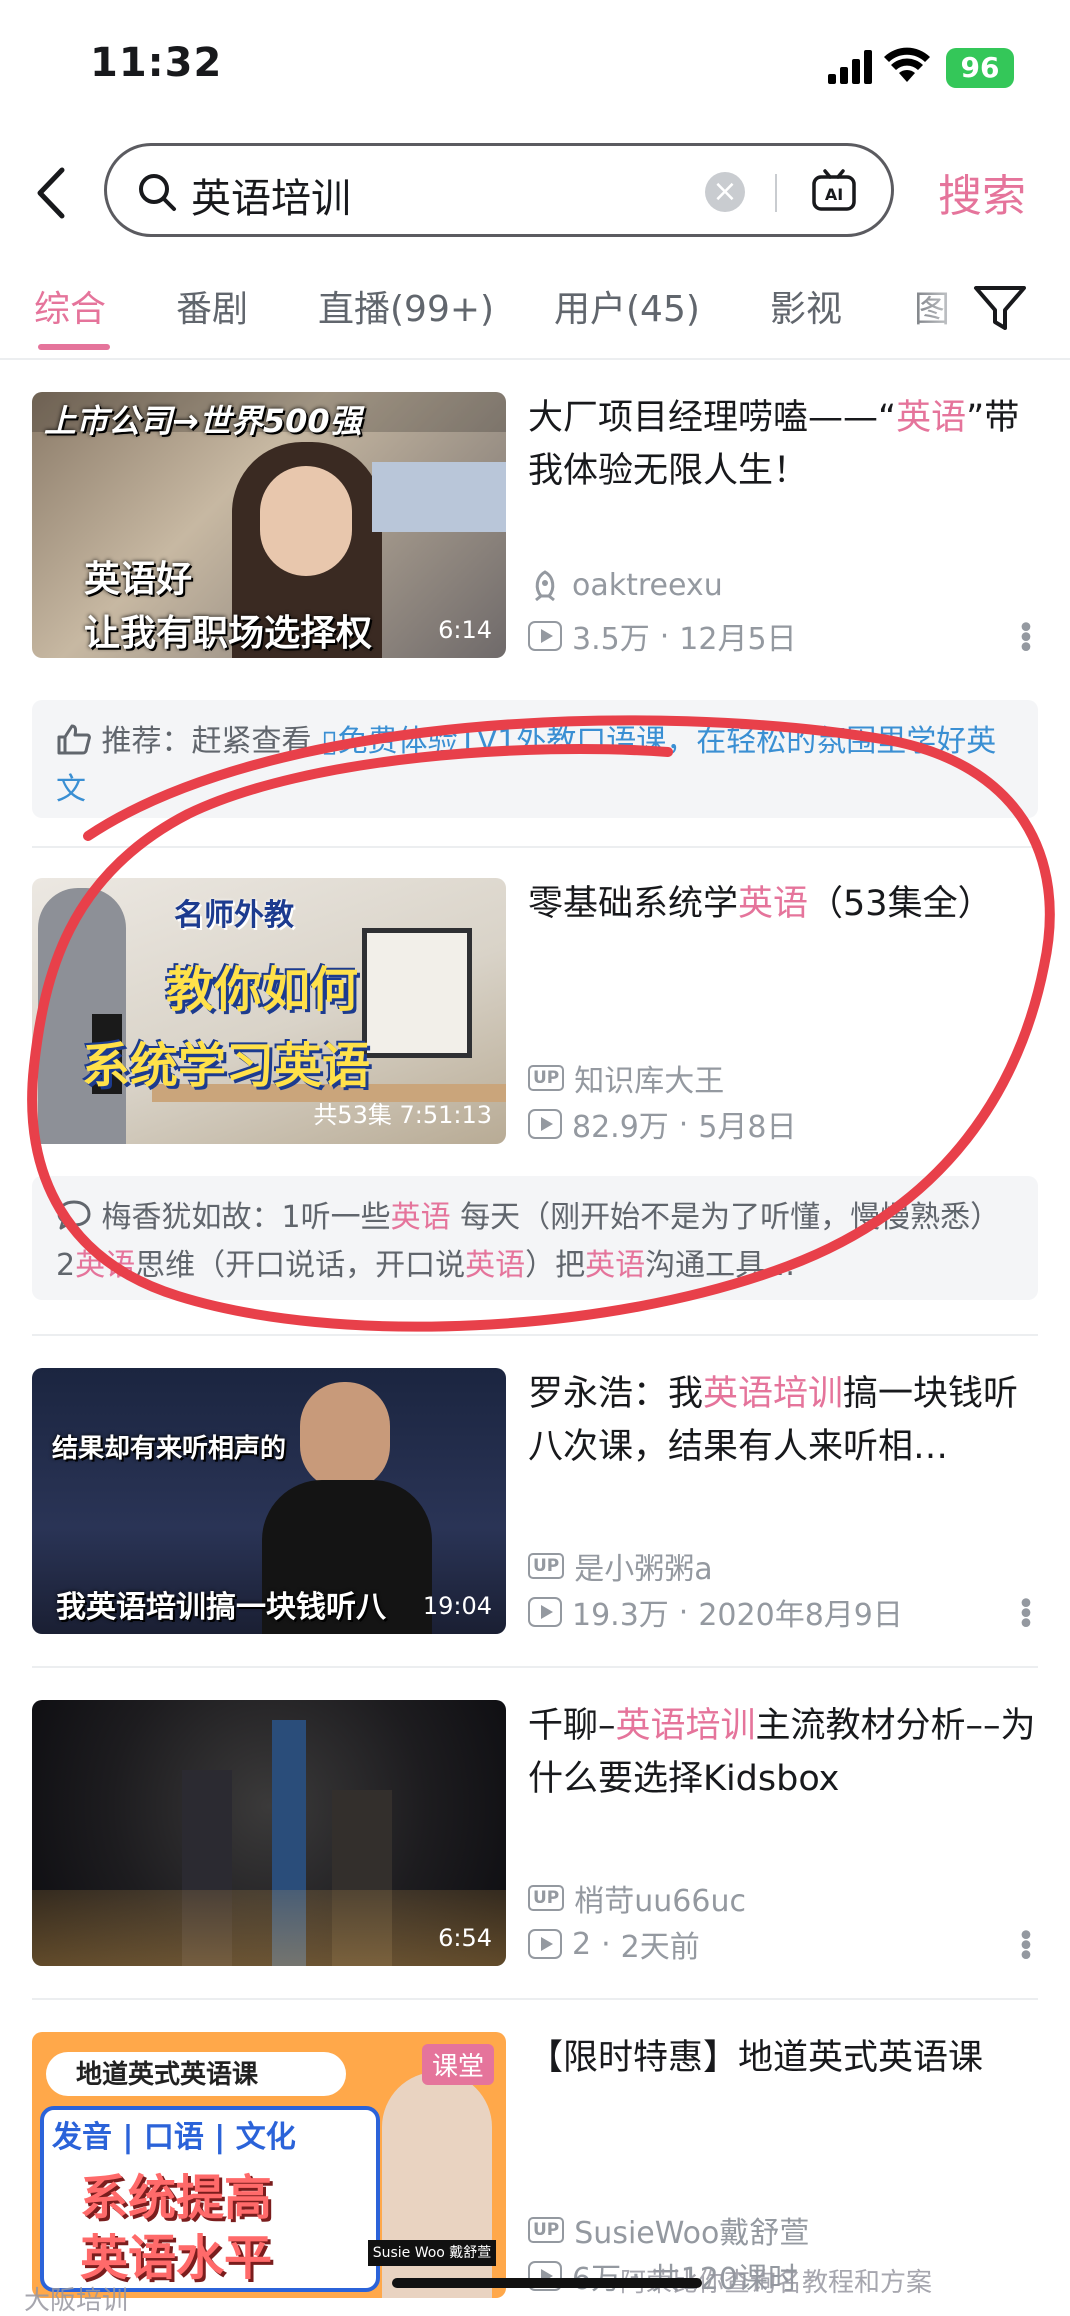  I want to click on video-thumbnail: 名师外教 教你如何 系统学习英语 共53集 7:51:13, so click(269, 1011).